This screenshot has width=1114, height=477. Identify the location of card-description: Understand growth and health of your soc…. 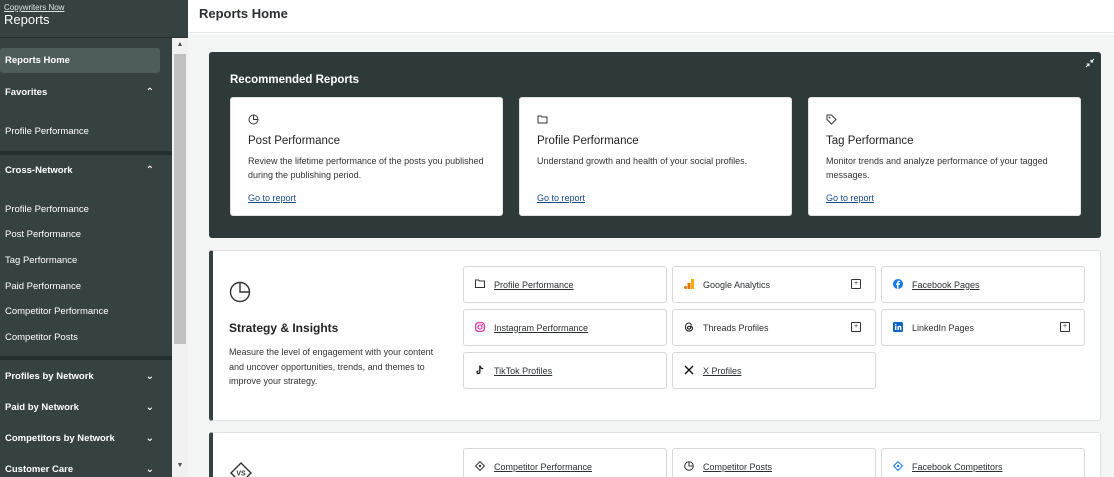
(642, 161).